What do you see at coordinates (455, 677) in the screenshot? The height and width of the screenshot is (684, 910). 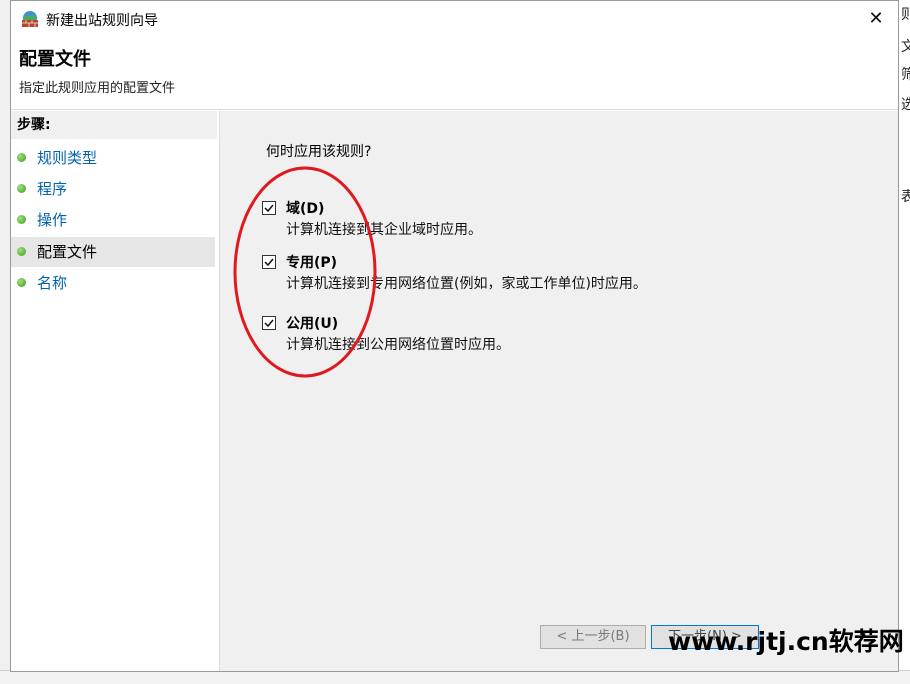 I see `background-window-bottom` at bounding box center [455, 677].